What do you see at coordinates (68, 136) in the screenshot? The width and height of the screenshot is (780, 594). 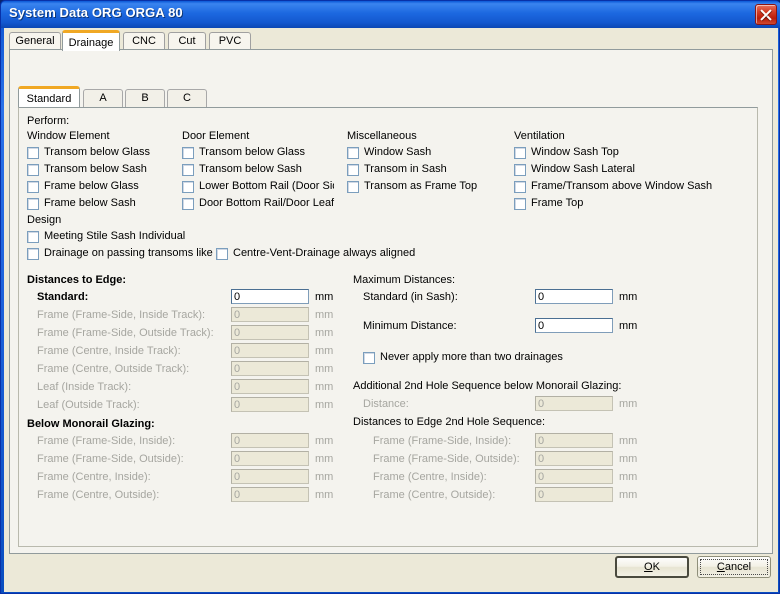 I see `window-element-heading: Window Element` at bounding box center [68, 136].